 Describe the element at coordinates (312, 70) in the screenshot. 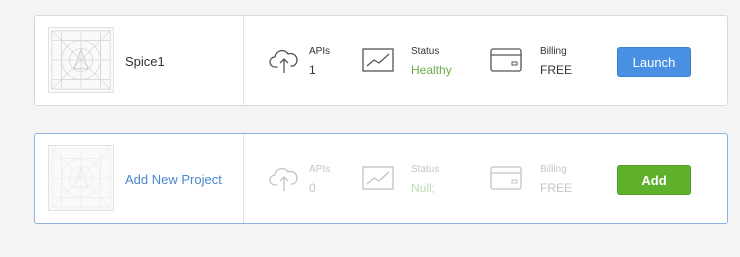

I see `apis-value: 1` at that location.